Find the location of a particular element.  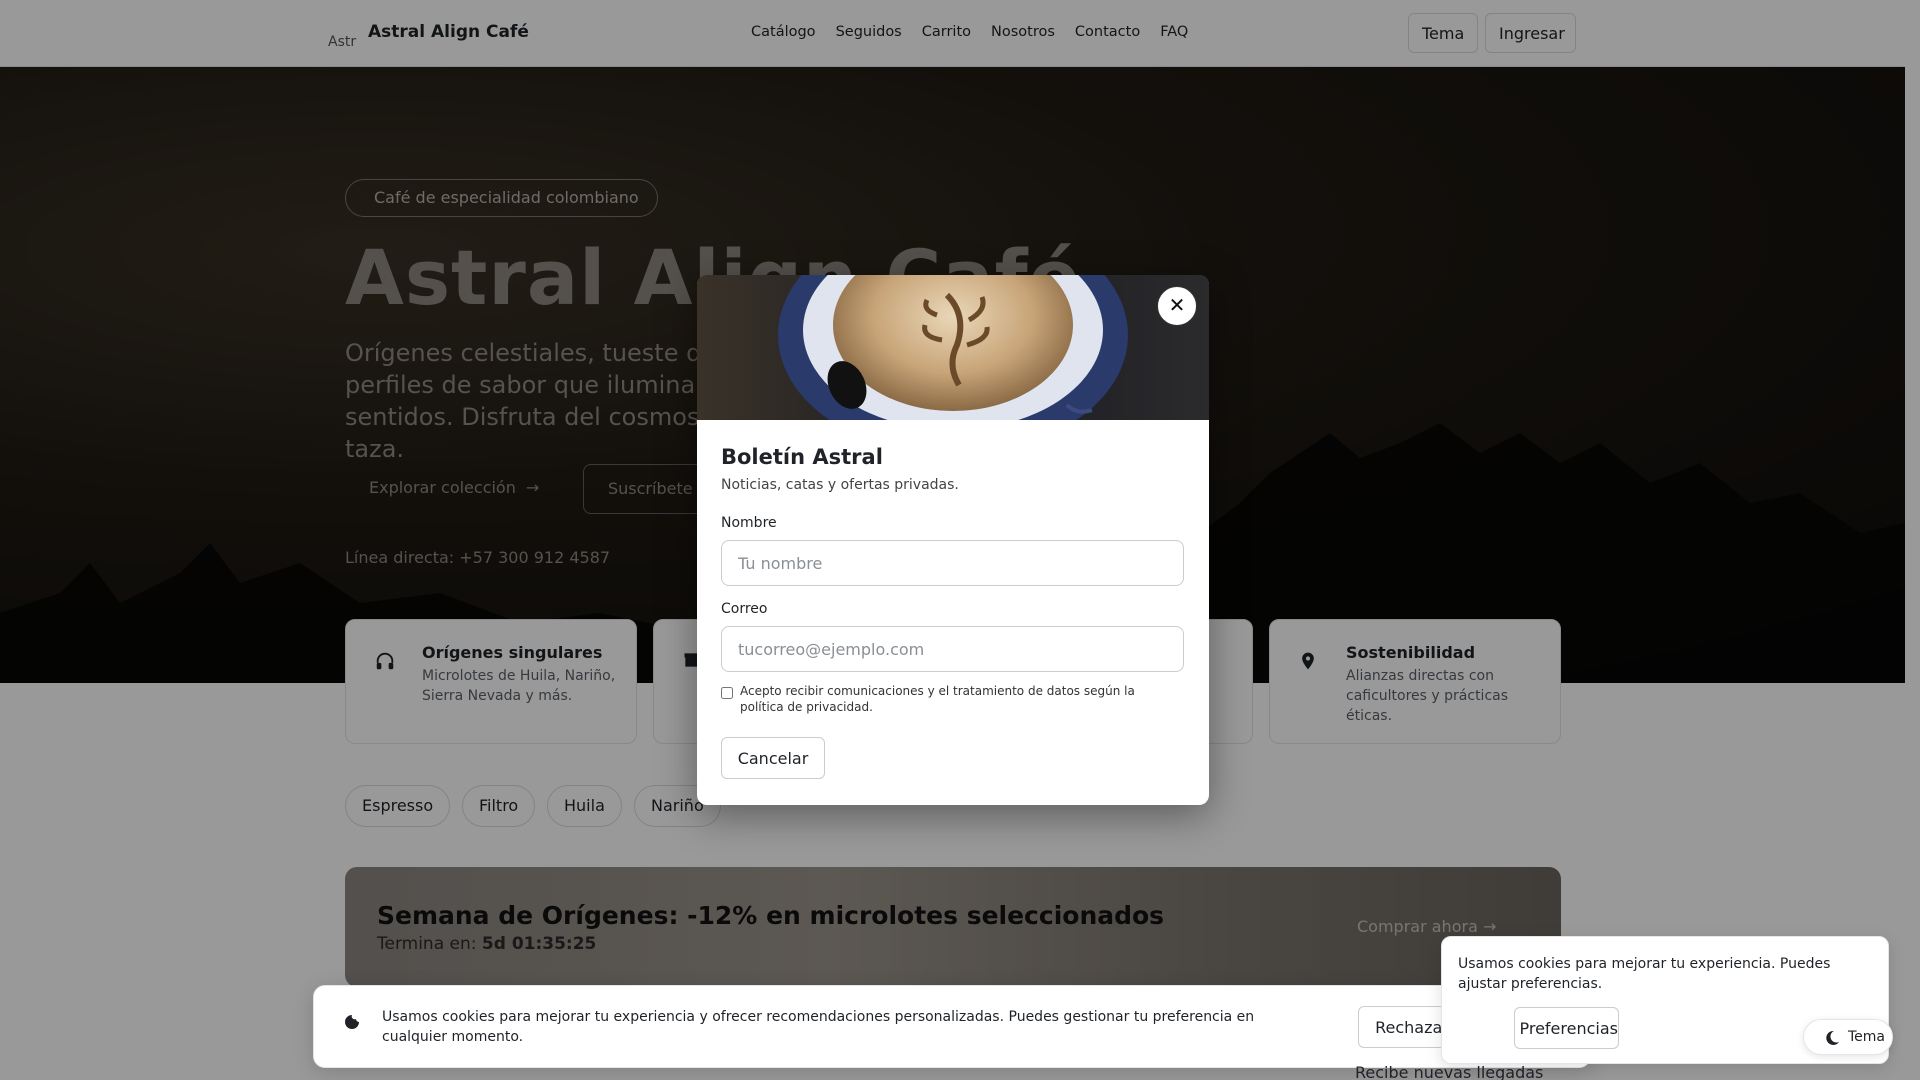

floating-theme-toggle: Tema is located at coordinates (1848, 1037).